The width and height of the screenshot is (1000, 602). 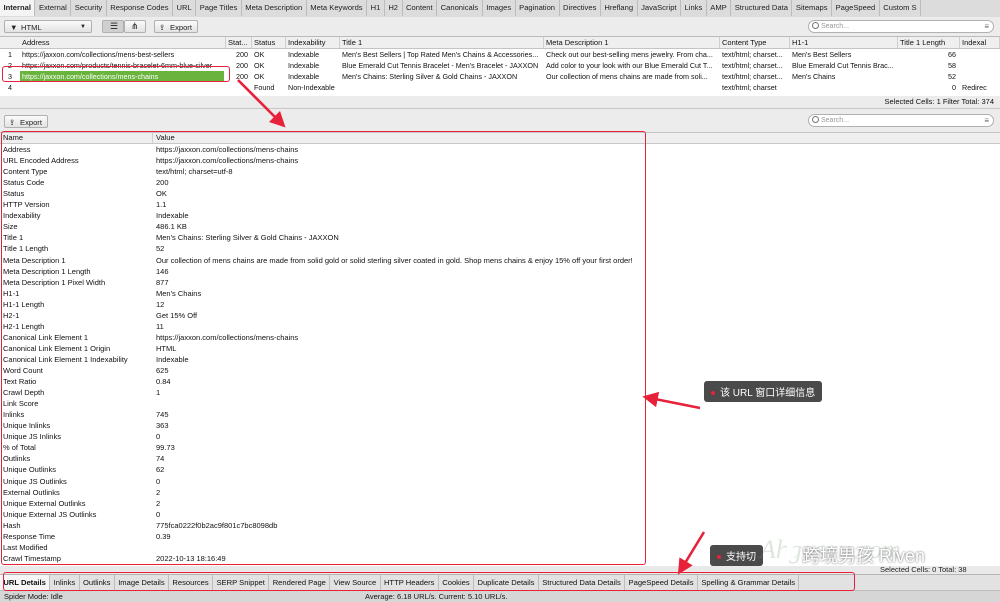 What do you see at coordinates (671, 400) in the screenshot?
I see `arrow-from-callout` at bounding box center [671, 400].